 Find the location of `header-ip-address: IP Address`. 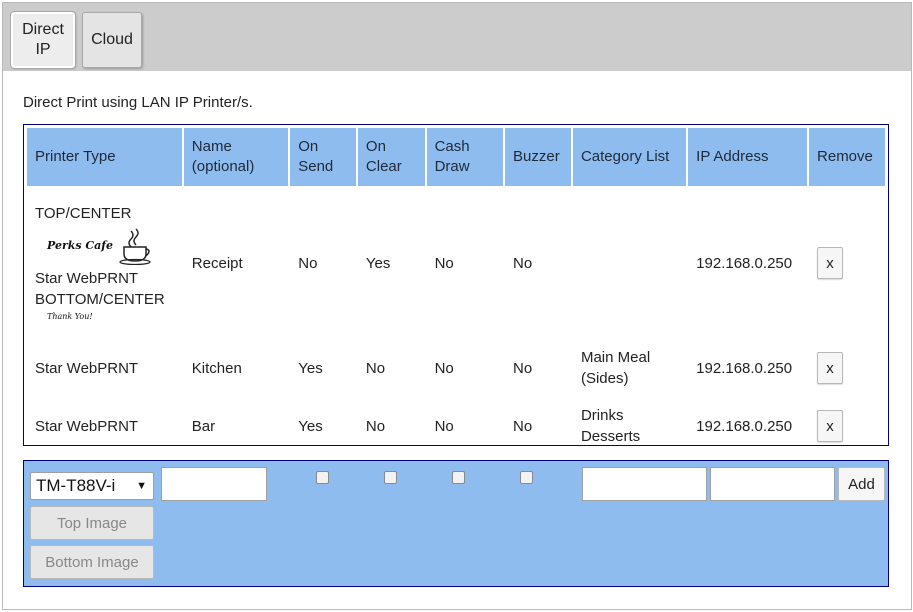

header-ip-address: IP Address is located at coordinates (748, 157).